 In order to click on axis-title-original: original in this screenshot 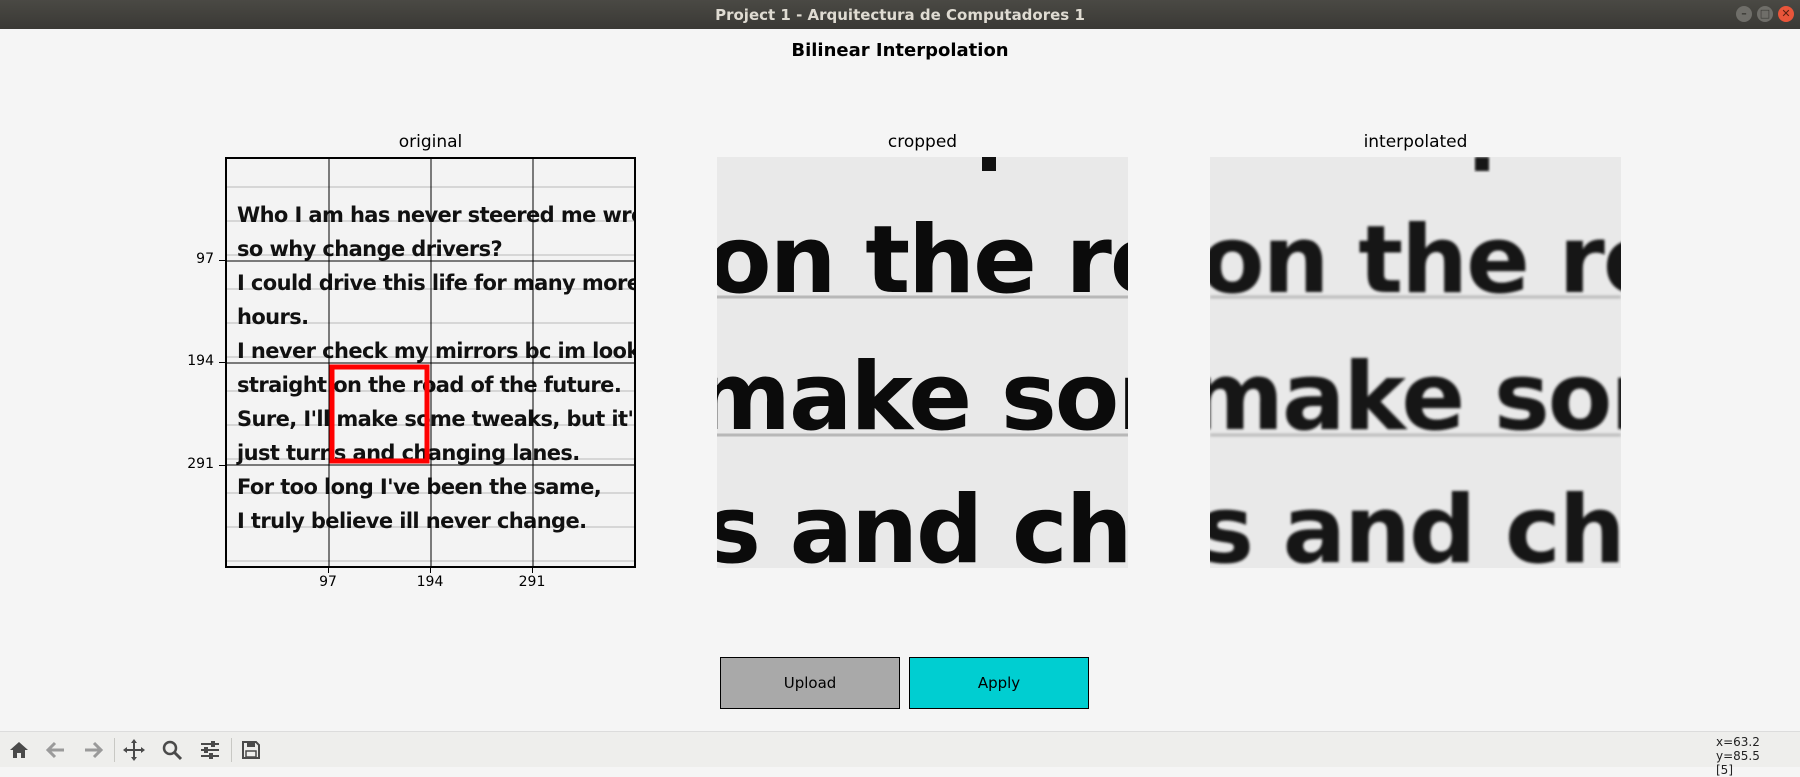, I will do `click(430, 142)`.